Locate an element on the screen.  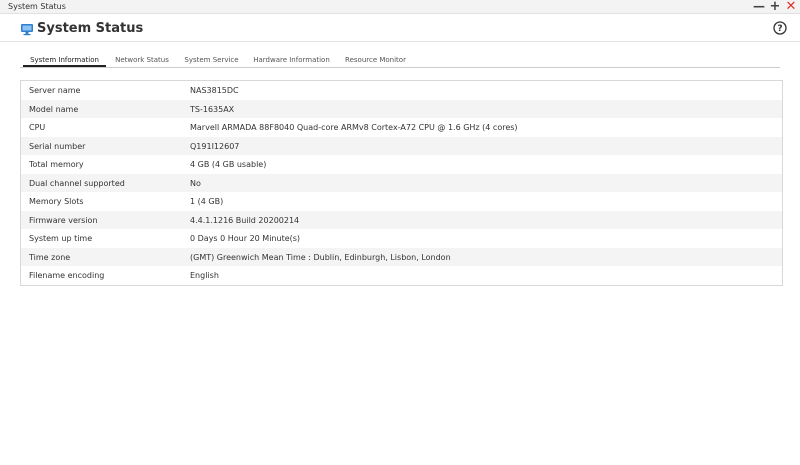
close-icon: ✕ is located at coordinates (791, 7).